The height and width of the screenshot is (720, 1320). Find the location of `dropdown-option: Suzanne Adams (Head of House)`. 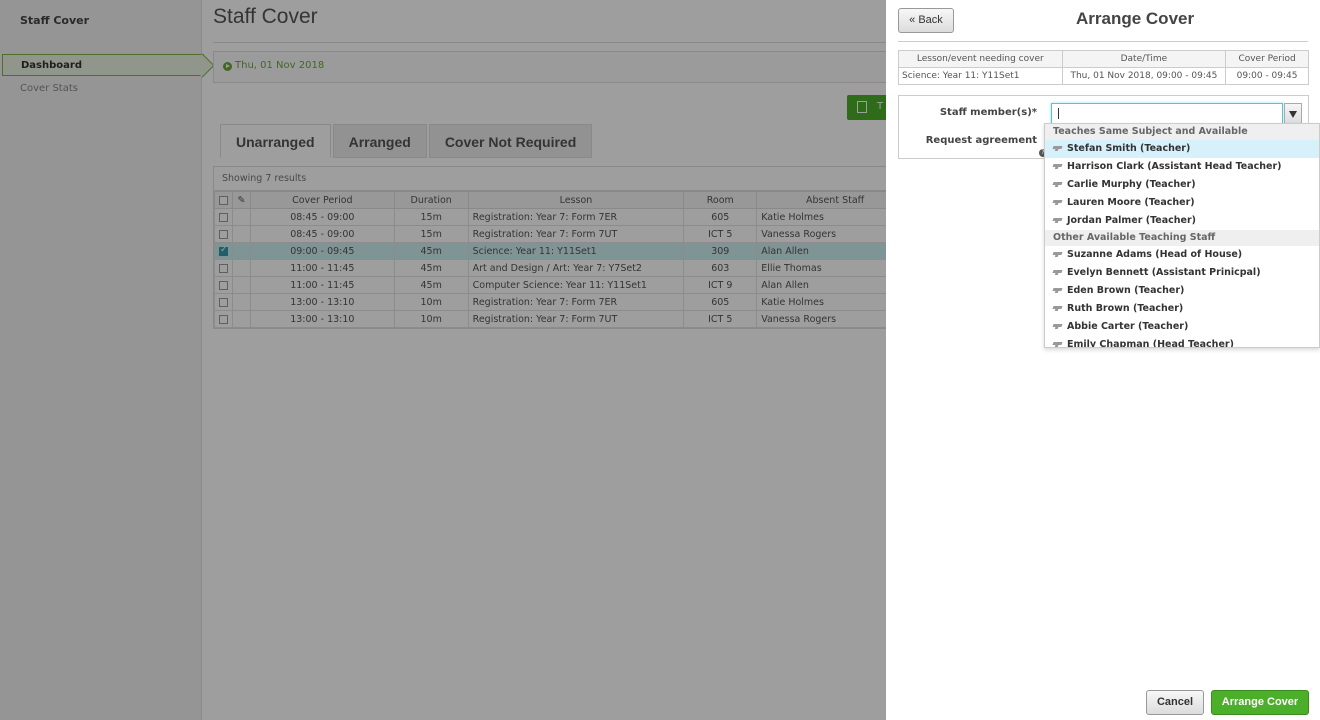

dropdown-option: Suzanne Adams (Head of House) is located at coordinates (1182, 255).